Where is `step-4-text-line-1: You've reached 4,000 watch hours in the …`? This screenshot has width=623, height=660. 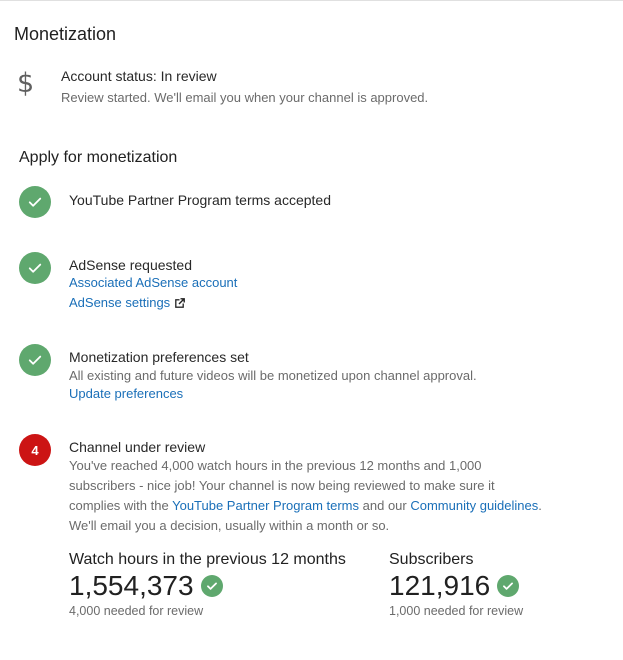
step-4-text-line-1: You've reached 4,000 watch hours in the … is located at coordinates (275, 465).